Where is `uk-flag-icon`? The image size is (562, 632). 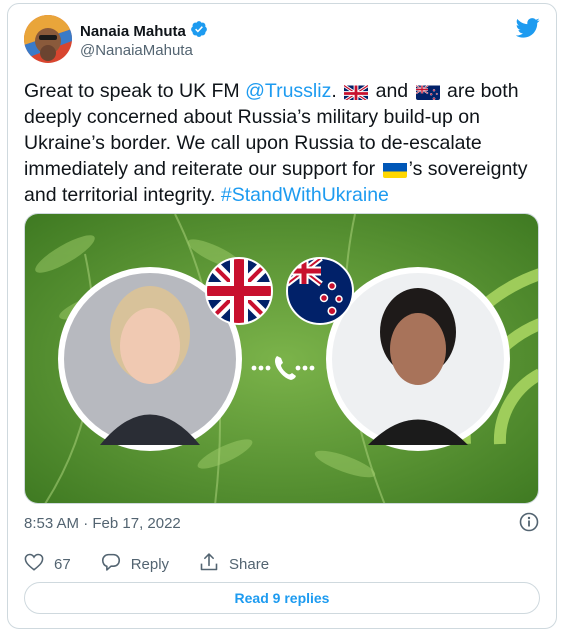
uk-flag-icon is located at coordinates (356, 91).